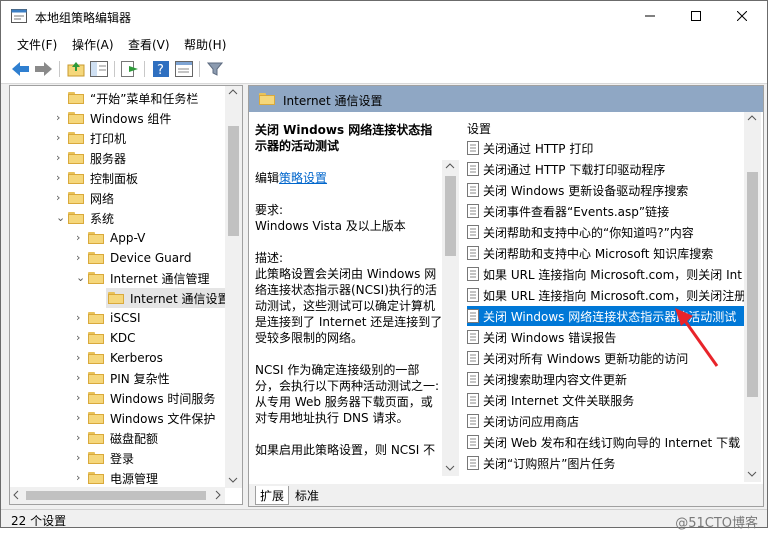  I want to click on description-scrollbar, so click(450, 318).